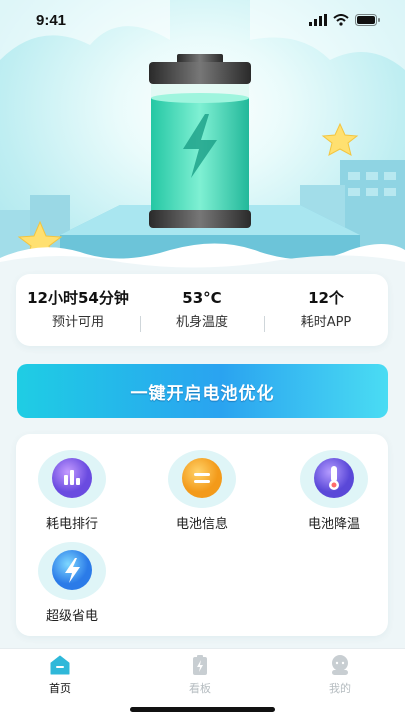  I want to click on stat-label: 预计可用, so click(77, 322).